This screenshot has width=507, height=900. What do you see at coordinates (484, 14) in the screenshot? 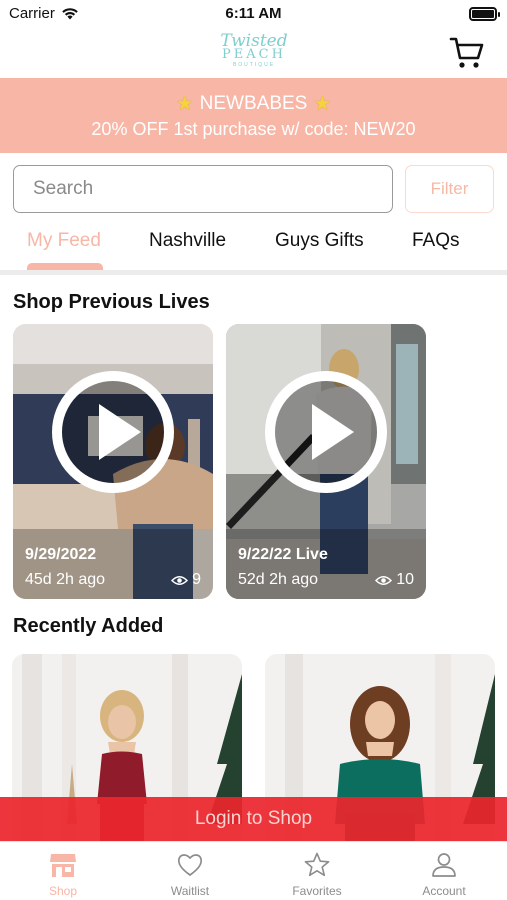
I see `battery-icon` at bounding box center [484, 14].